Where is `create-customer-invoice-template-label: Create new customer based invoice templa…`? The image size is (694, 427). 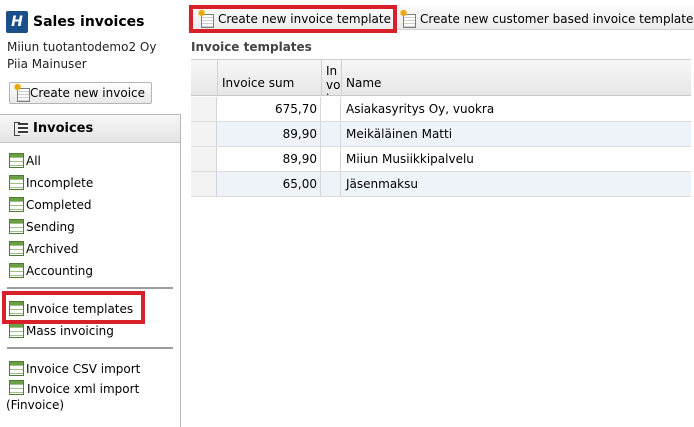 create-customer-invoice-template-label: Create new customer based invoice templa… is located at coordinates (557, 18).